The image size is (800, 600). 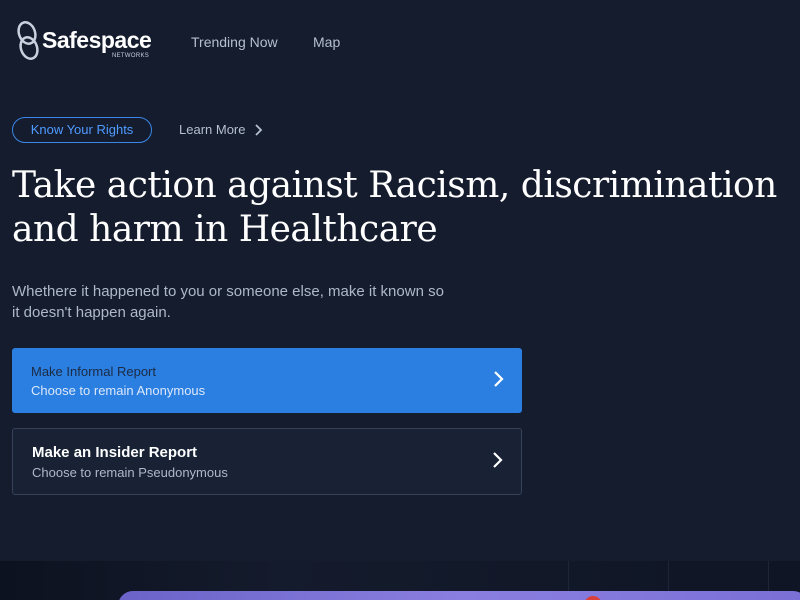 What do you see at coordinates (131, 56) in the screenshot?
I see `brand-subtitle: NETWORKS` at bounding box center [131, 56].